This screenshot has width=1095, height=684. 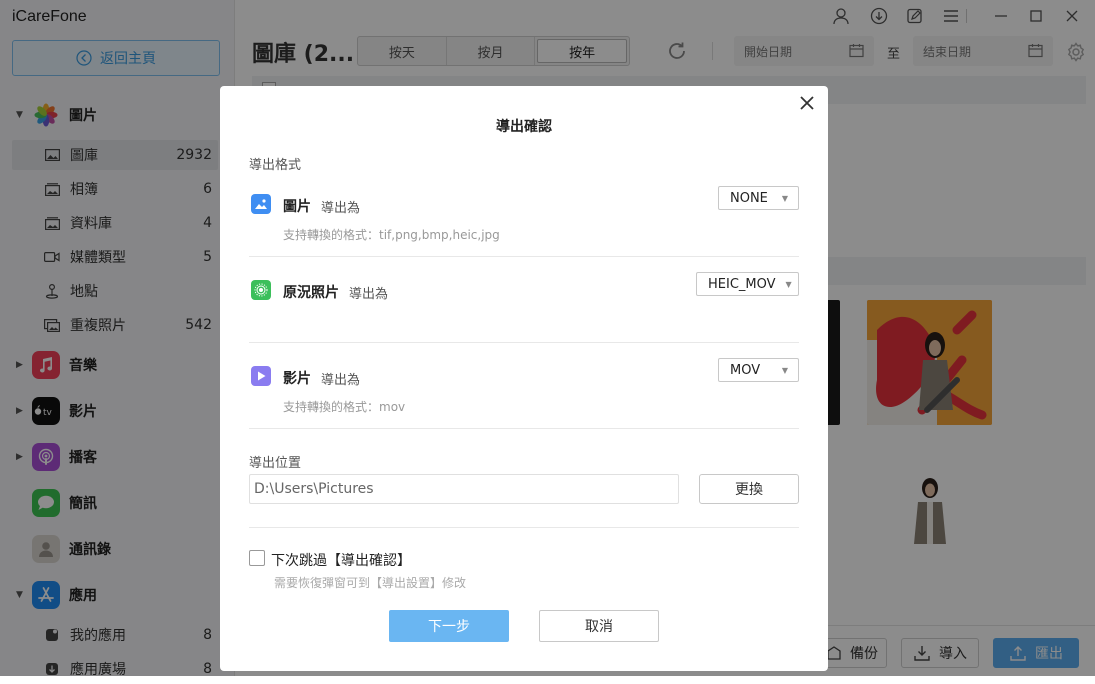 I want to click on format-section-label: 導出格式, so click(x=275, y=165).